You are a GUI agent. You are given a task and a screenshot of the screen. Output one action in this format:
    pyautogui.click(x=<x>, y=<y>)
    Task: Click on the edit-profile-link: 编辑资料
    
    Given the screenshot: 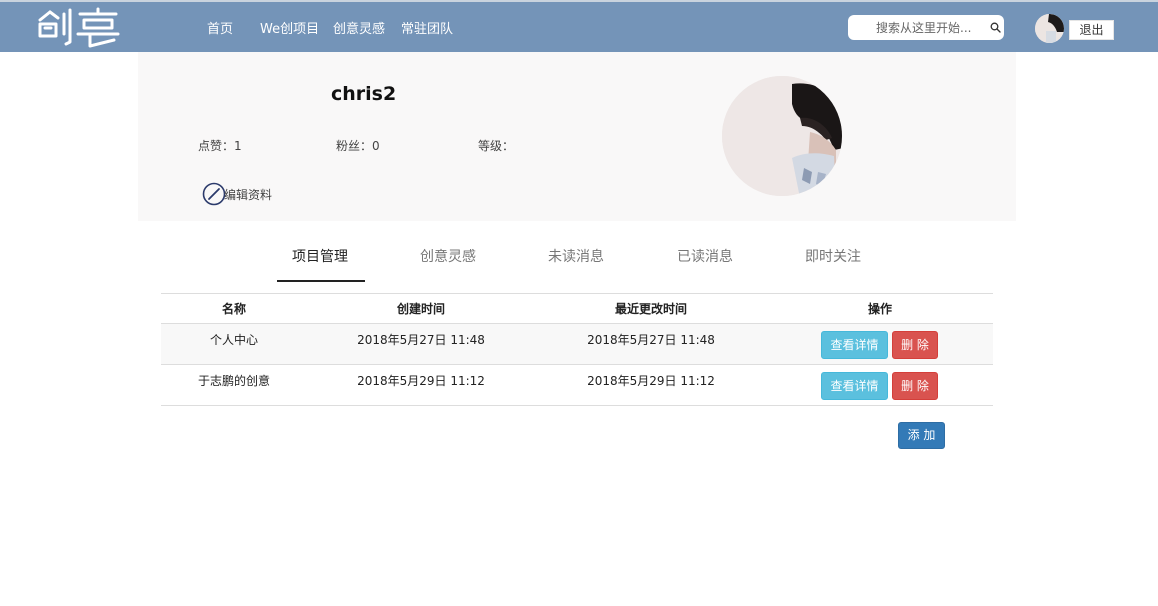 What is the action you would take?
    pyautogui.click(x=237, y=194)
    